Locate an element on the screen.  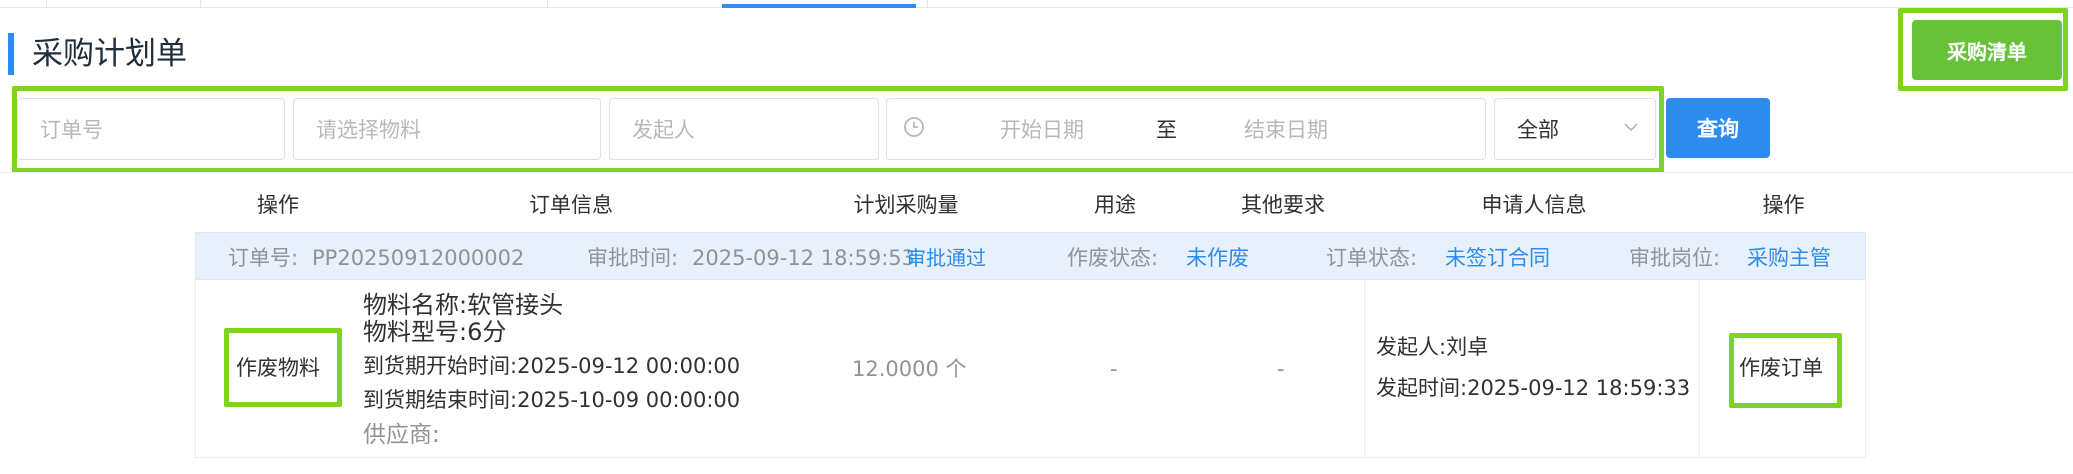
initiator-label: 发起人: is located at coordinates (1411, 347).